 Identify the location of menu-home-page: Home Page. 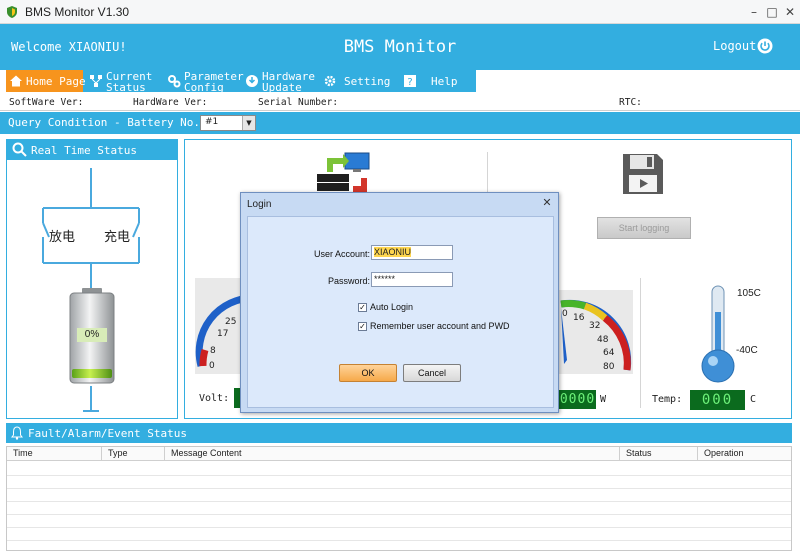
(46, 81).